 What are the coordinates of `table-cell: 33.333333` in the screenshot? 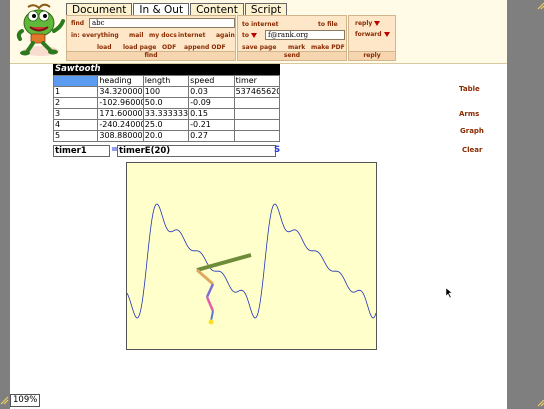 It's located at (166, 114).